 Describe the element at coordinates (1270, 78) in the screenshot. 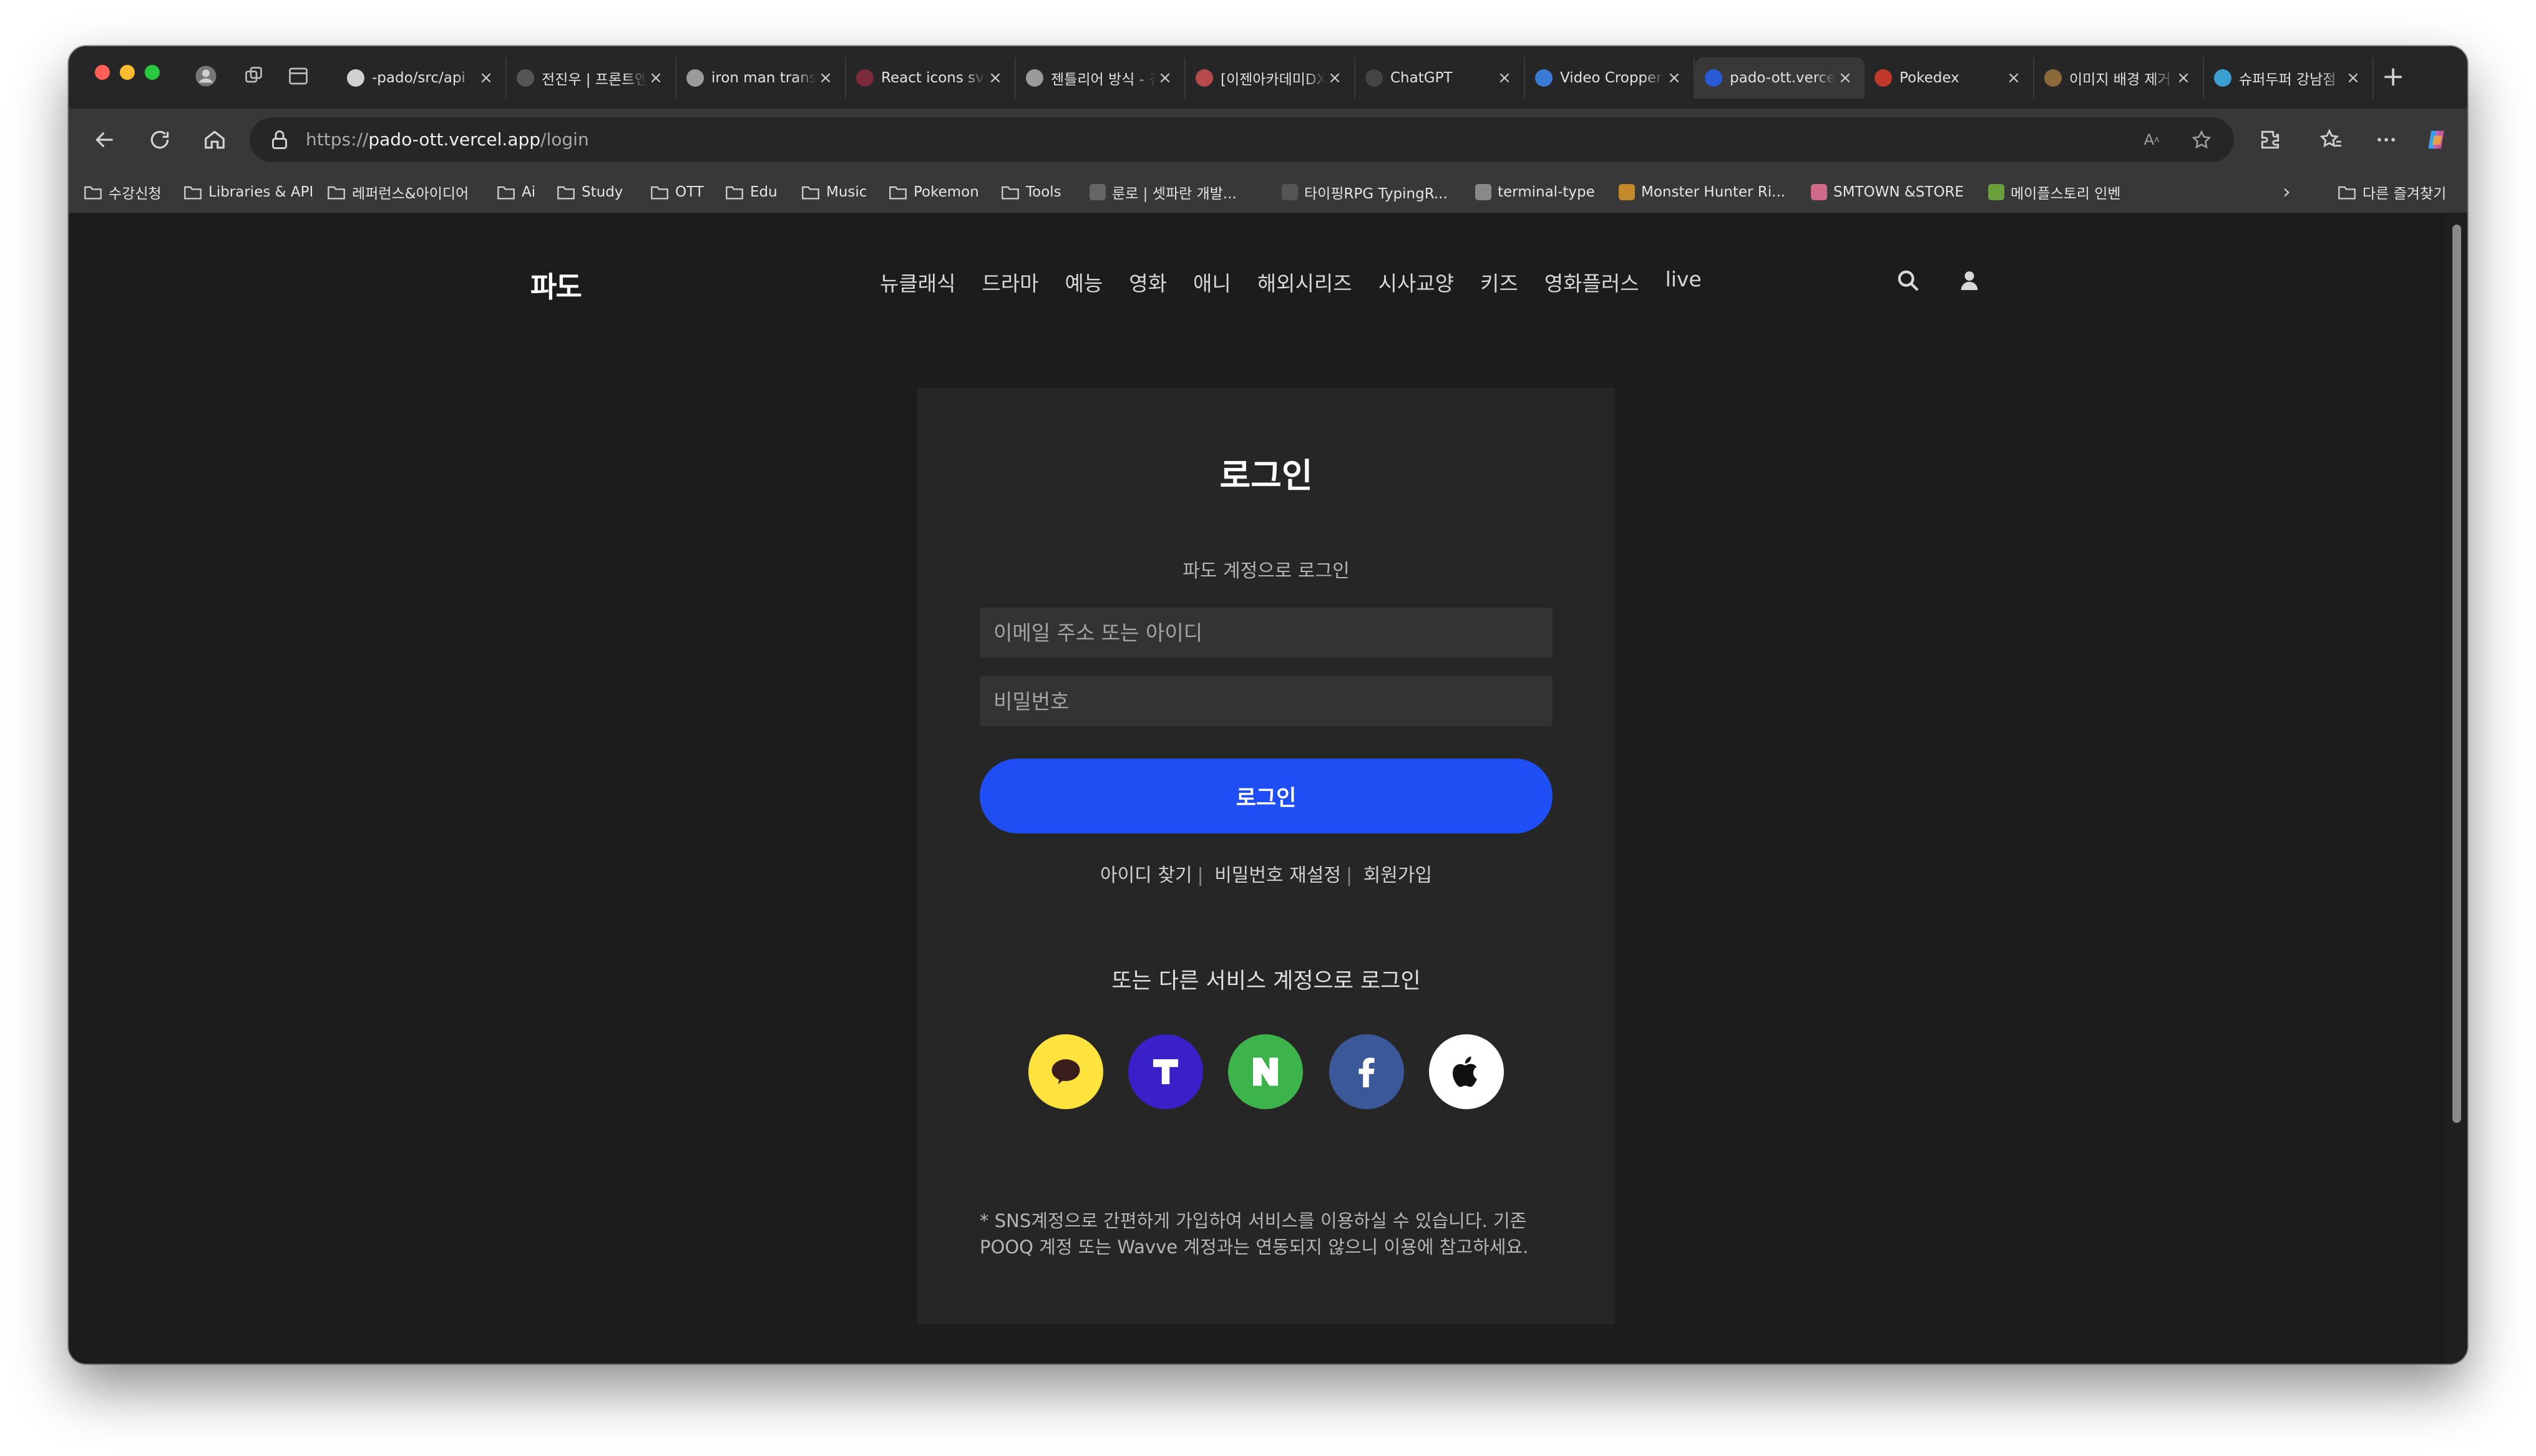

I see `tab: [이젠아카데미DX] ×` at that location.